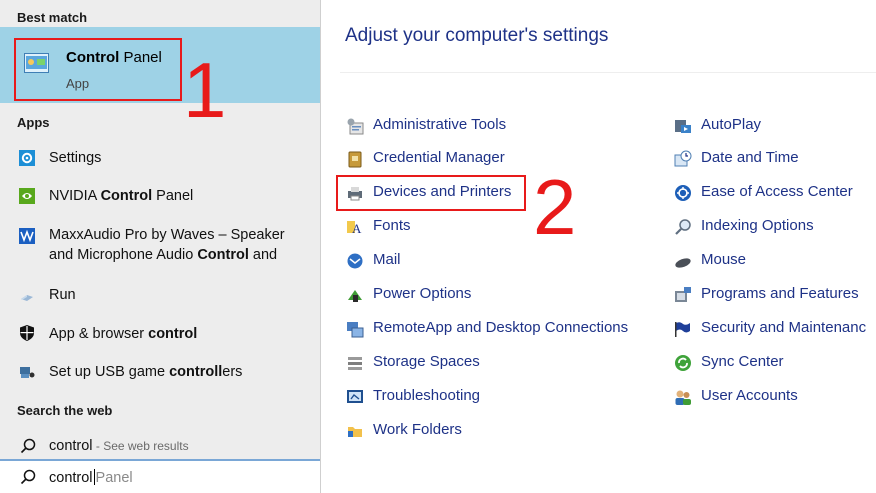 The height and width of the screenshot is (493, 876). I want to click on shield-icon, so click(27, 333).